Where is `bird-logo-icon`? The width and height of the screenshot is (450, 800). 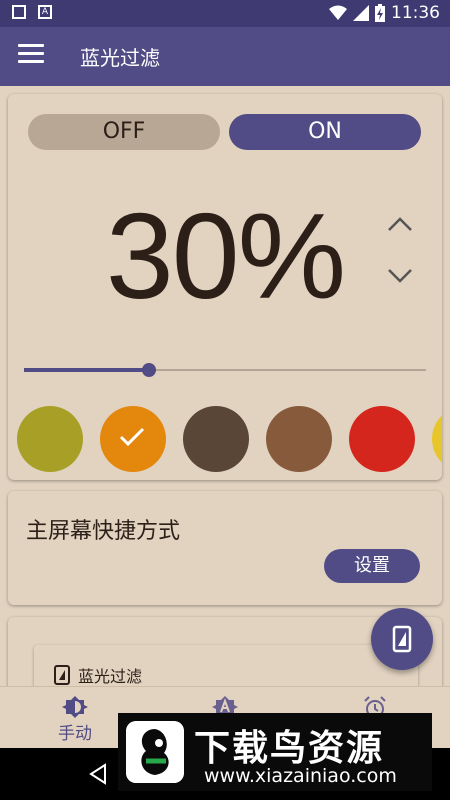 bird-logo-icon is located at coordinates (155, 752).